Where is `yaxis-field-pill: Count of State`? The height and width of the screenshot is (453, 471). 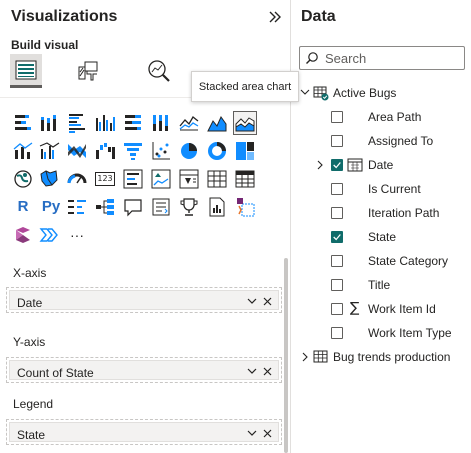
yaxis-field-pill: Count of State is located at coordinates (144, 370).